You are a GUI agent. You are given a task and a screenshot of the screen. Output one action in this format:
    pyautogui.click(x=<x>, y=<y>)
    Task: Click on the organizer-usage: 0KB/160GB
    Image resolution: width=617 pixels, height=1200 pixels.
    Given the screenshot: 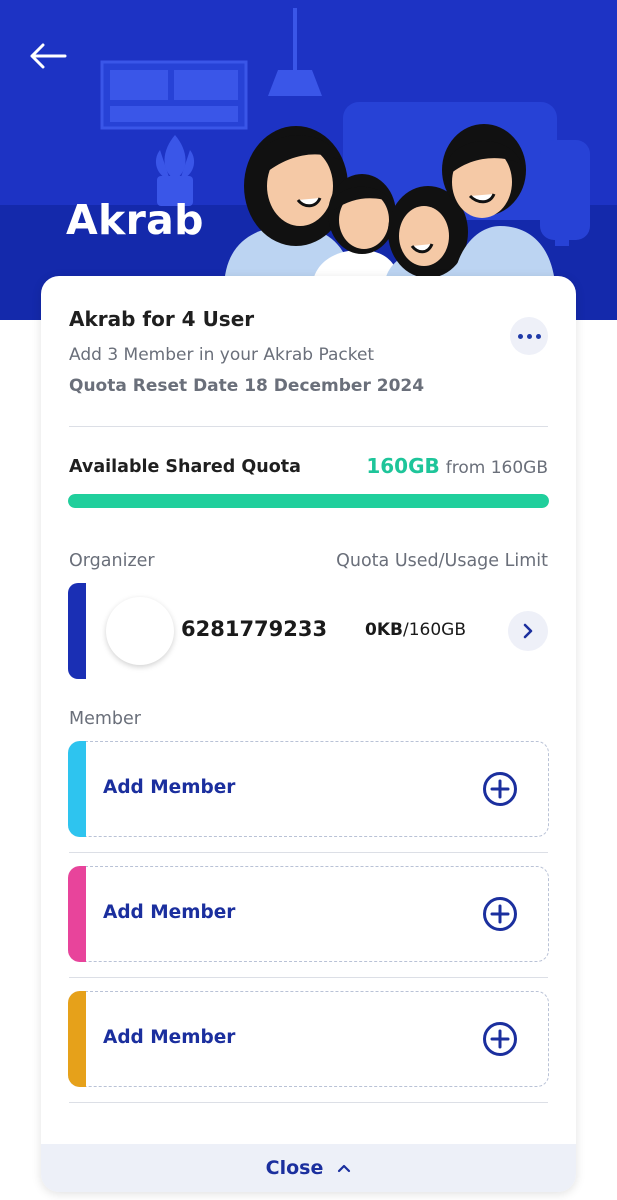 What is the action you would take?
    pyautogui.click(x=415, y=630)
    